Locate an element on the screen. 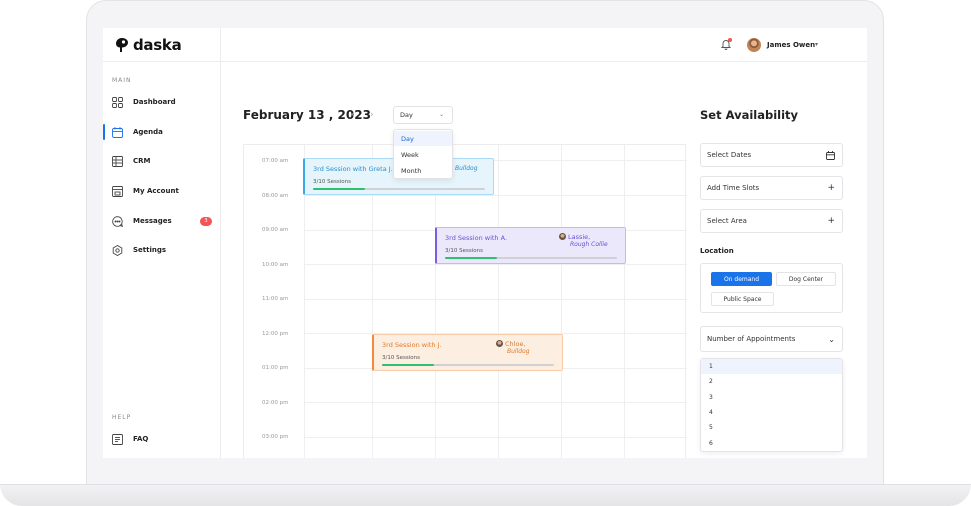 This screenshot has height=506, width=971. sidebar-item-label: CRM is located at coordinates (142, 161).